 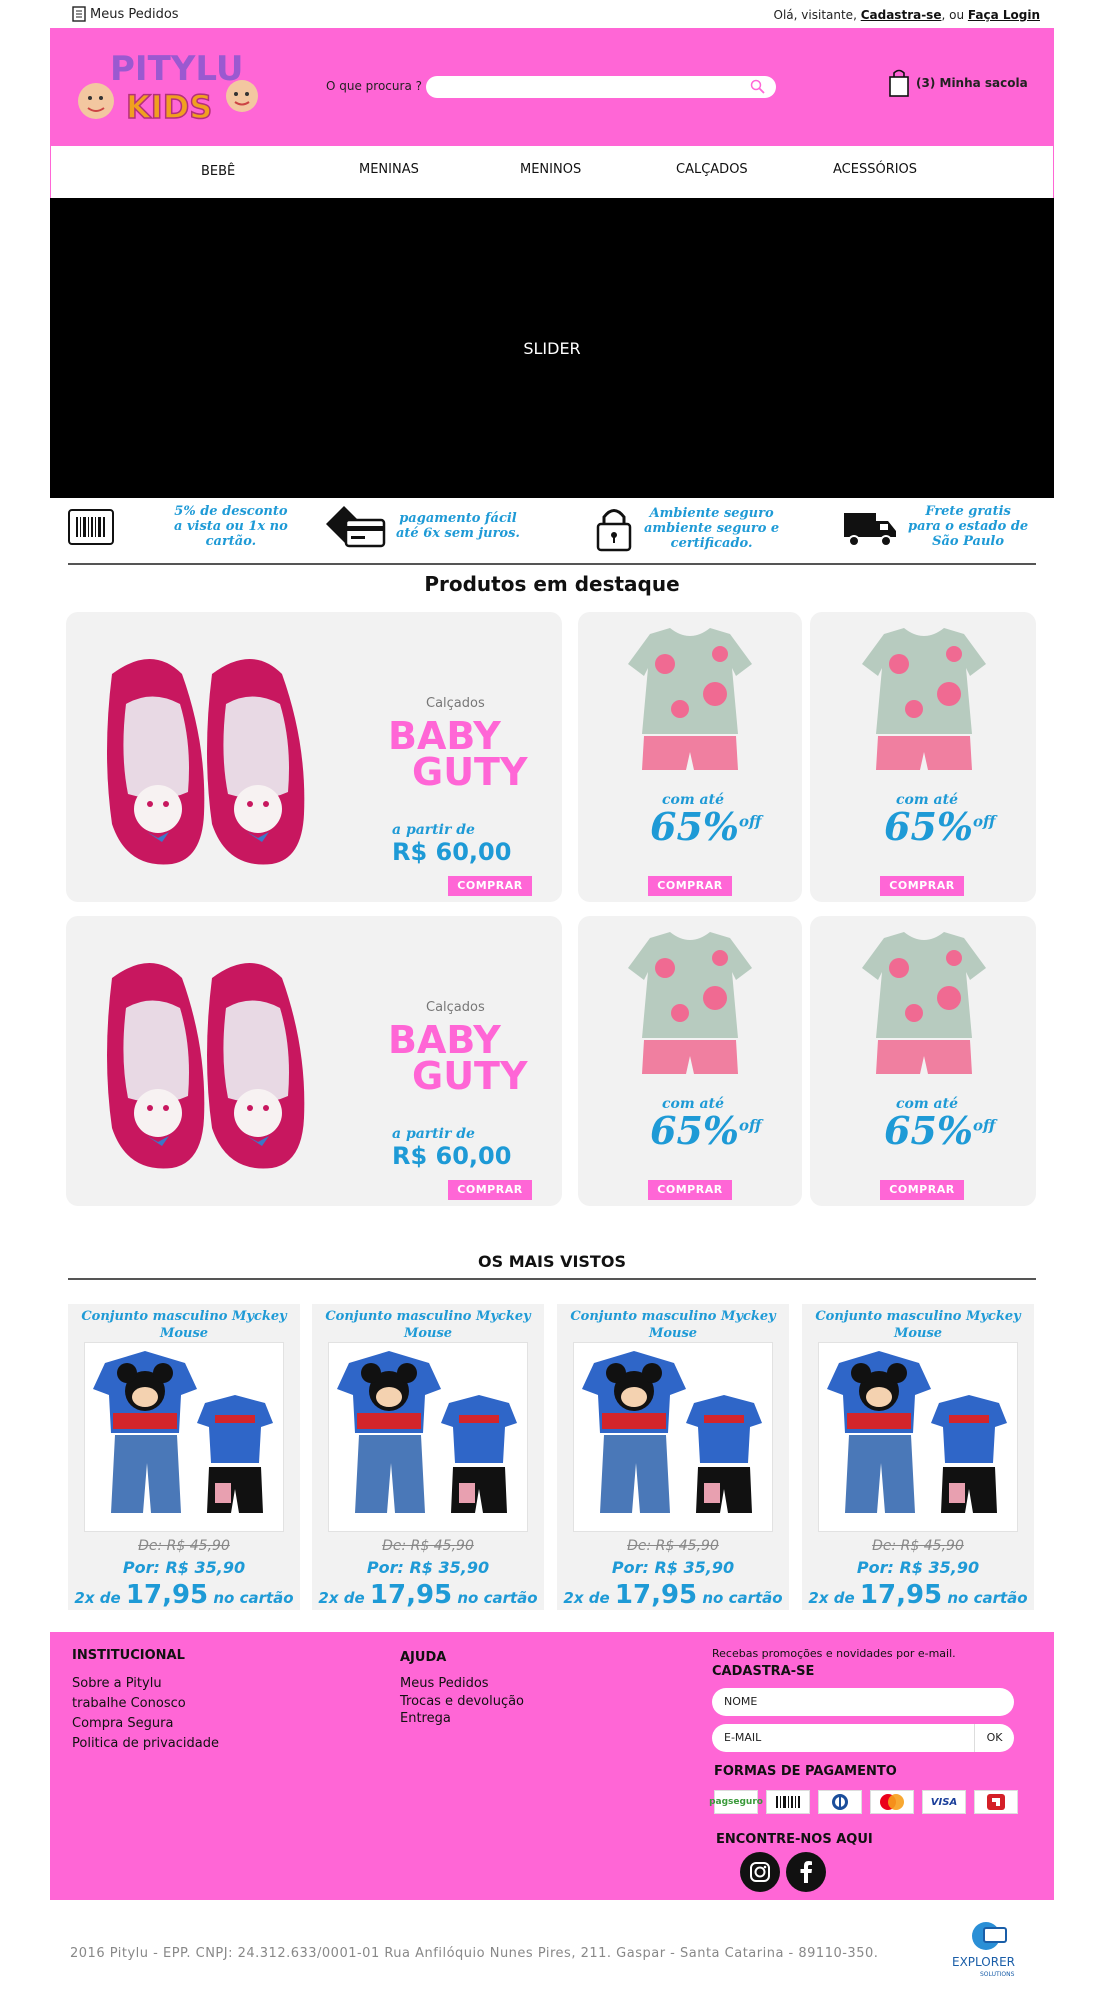 I want to click on truck-icon, so click(x=870, y=529).